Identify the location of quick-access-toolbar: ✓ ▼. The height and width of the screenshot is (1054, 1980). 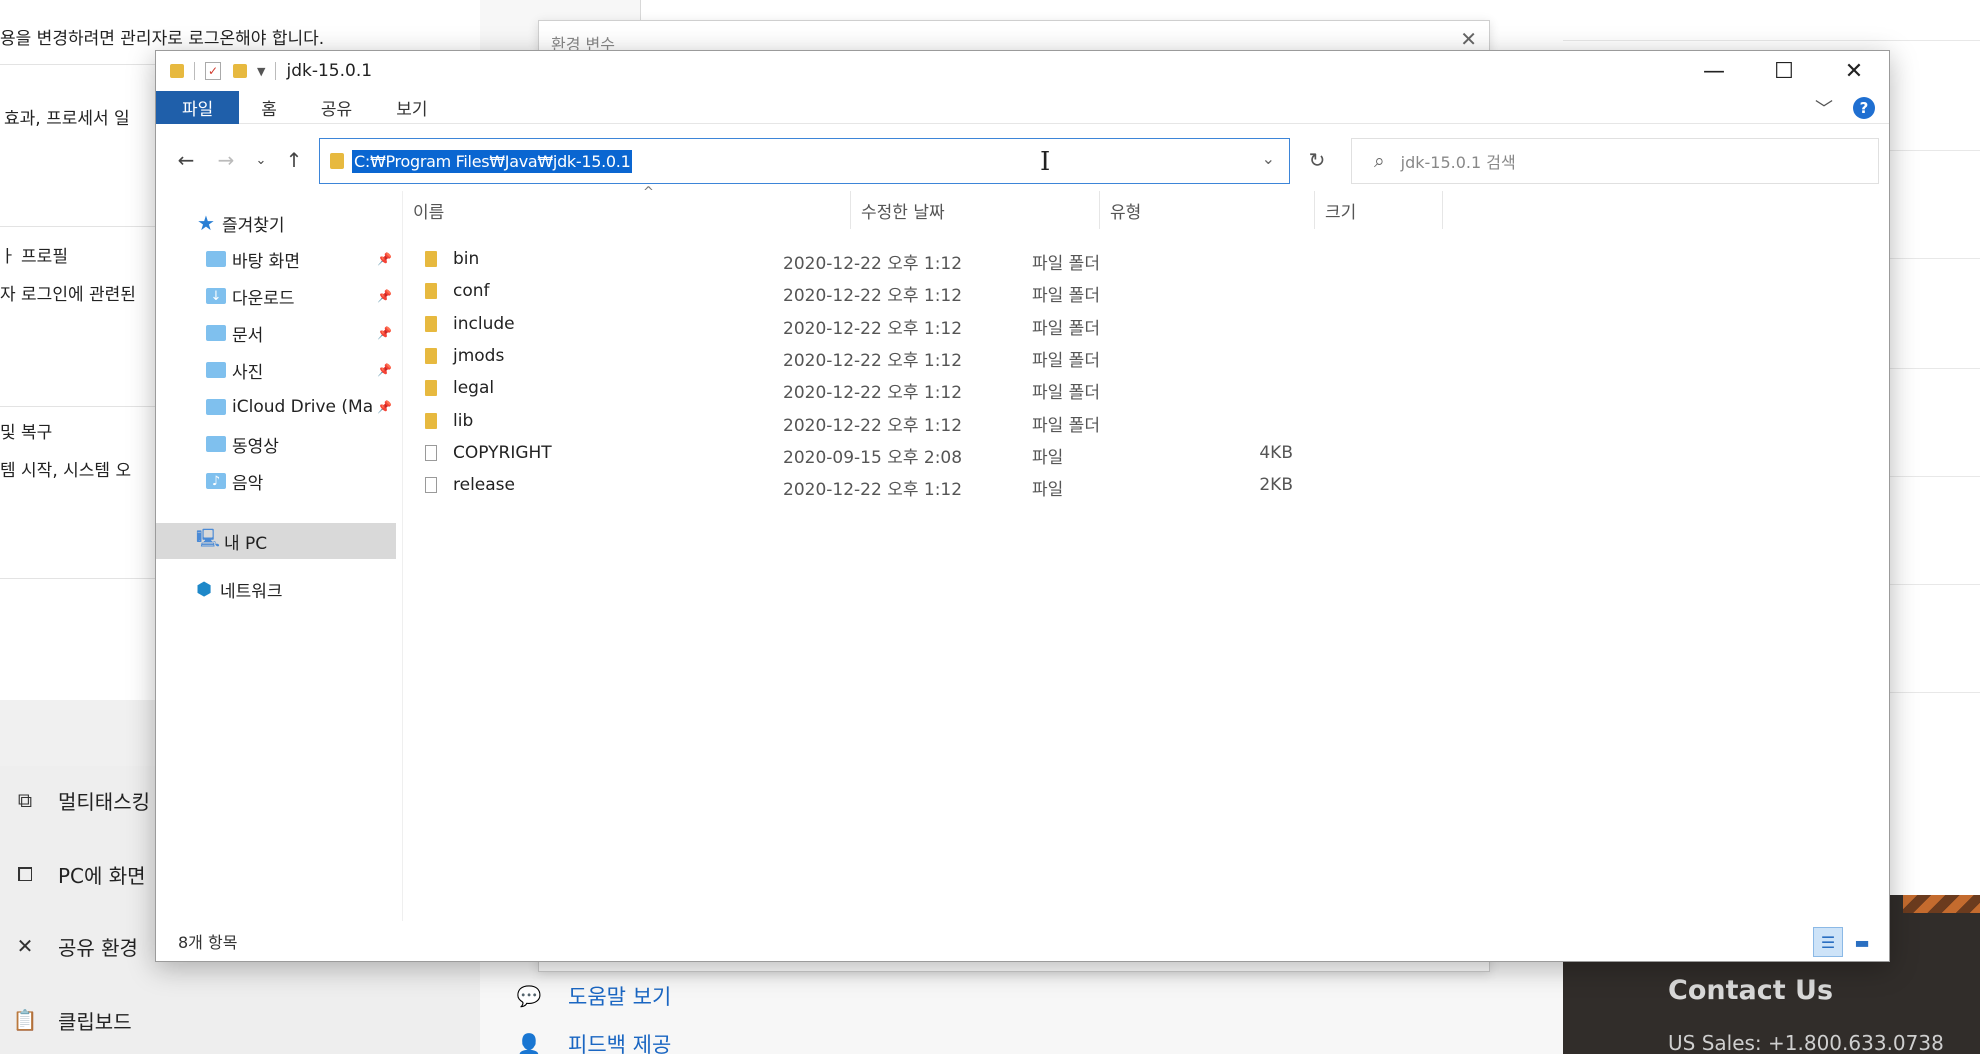
(228, 71).